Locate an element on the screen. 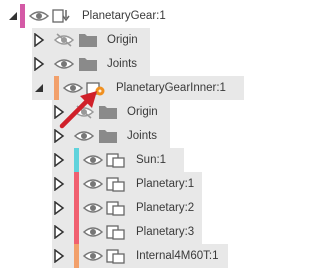 The height and width of the screenshot is (276, 320). tree-row-internal4m60t: Internal4M60T:1 is located at coordinates (140, 256).